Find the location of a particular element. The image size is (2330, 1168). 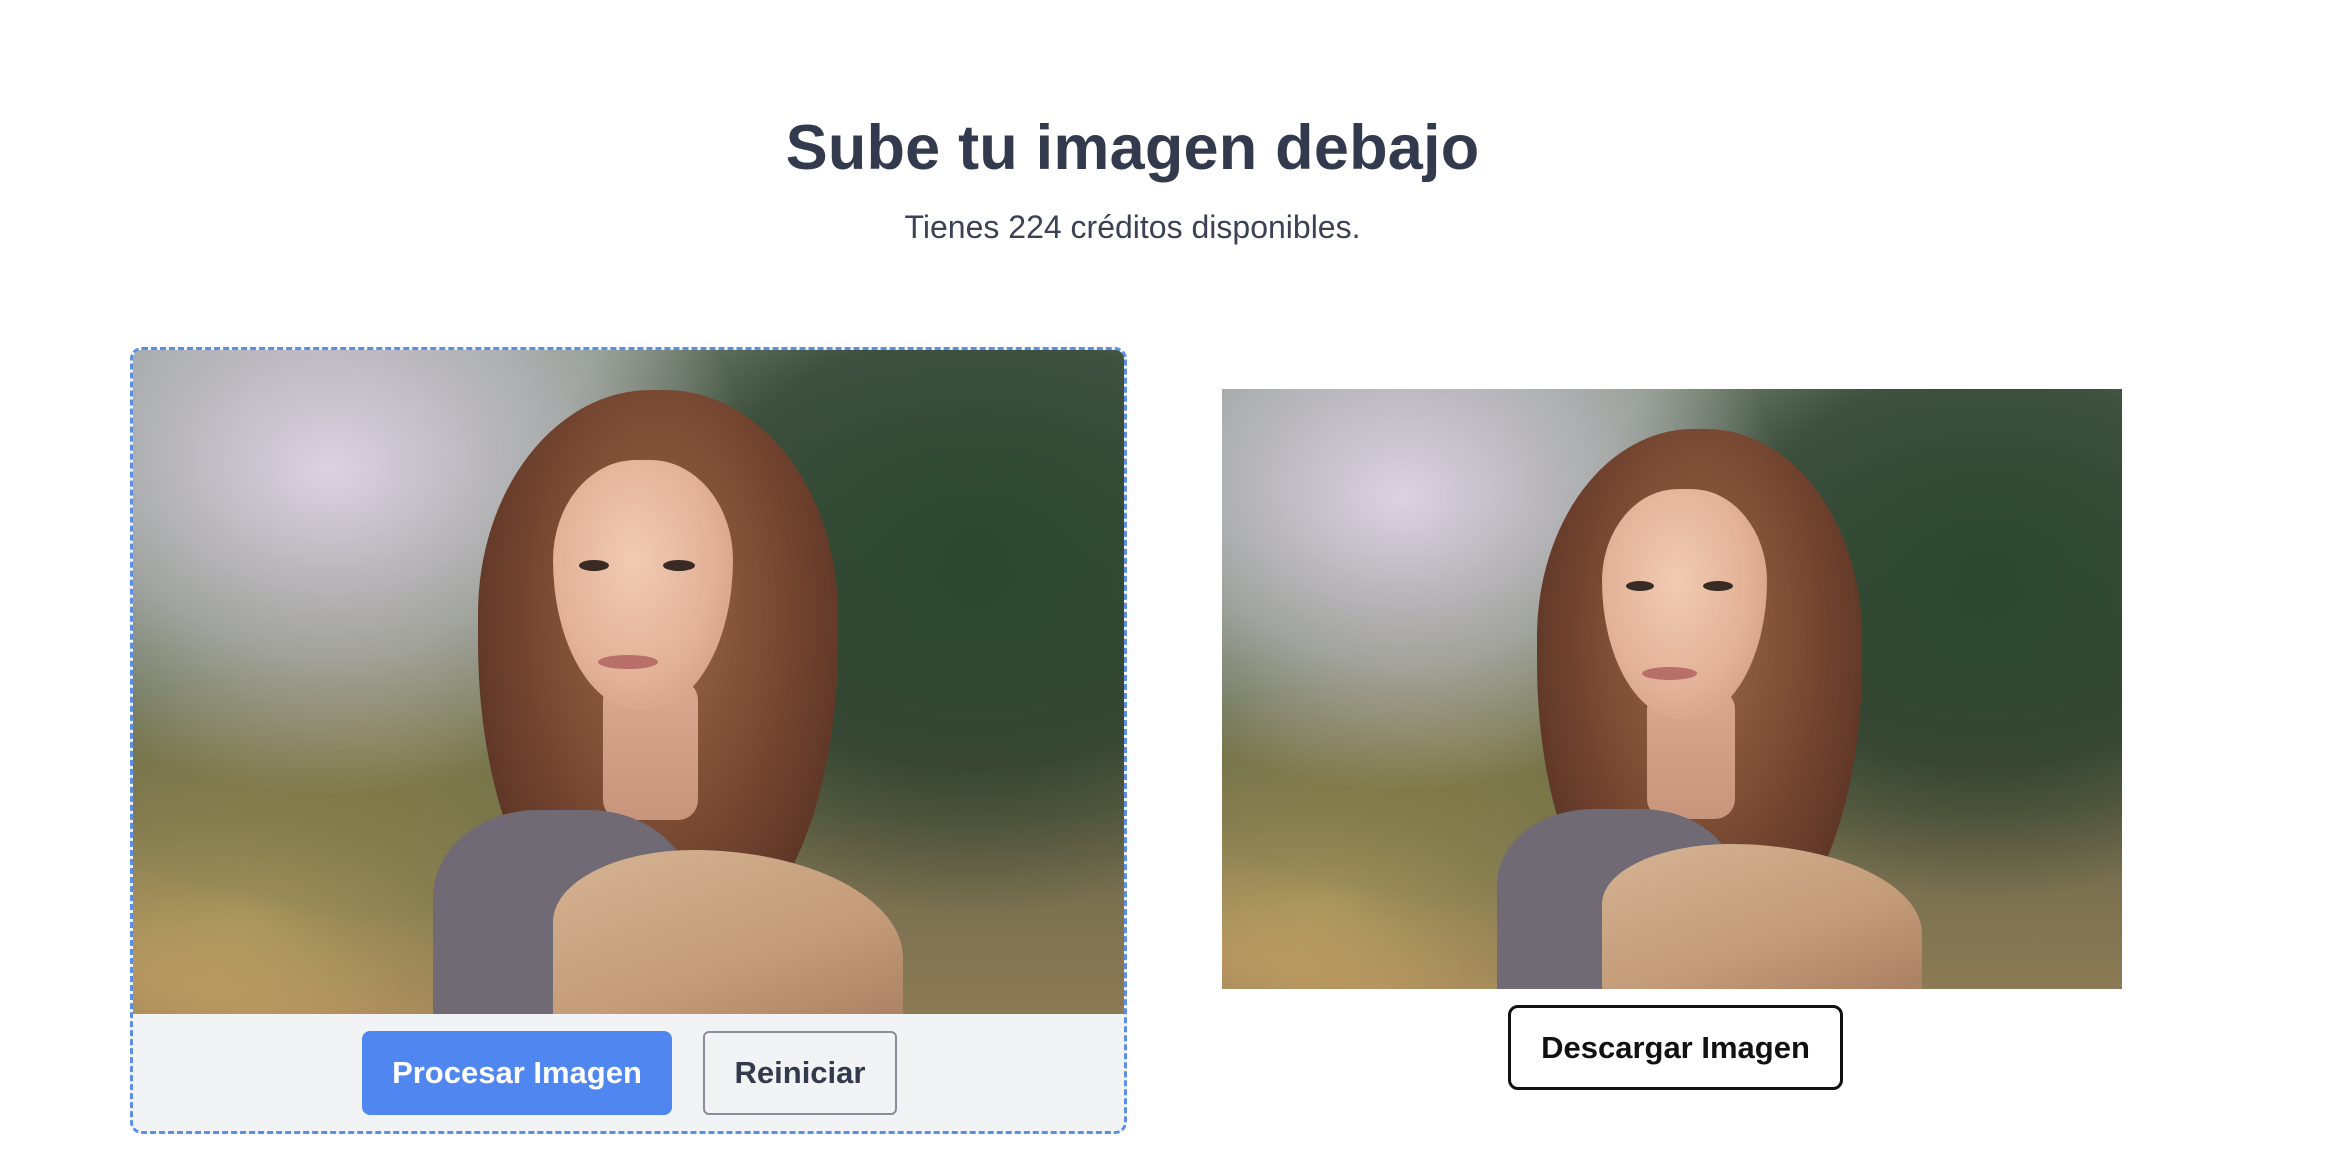

upload-actions: Procesar Imagen Reiniciar is located at coordinates (628, 1072).